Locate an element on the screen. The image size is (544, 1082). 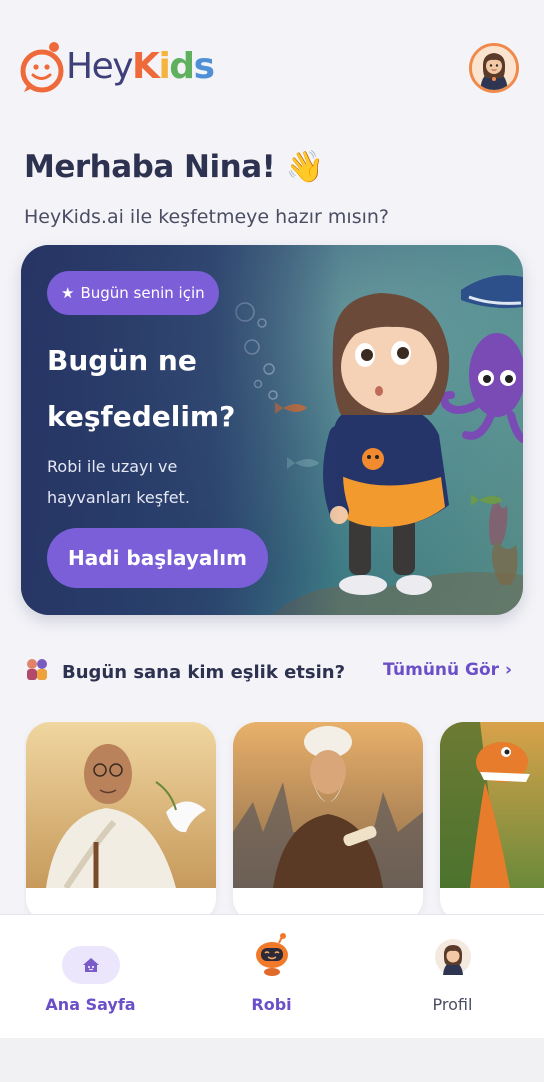
start-button: Hadi başlayalım is located at coordinates (157, 558).